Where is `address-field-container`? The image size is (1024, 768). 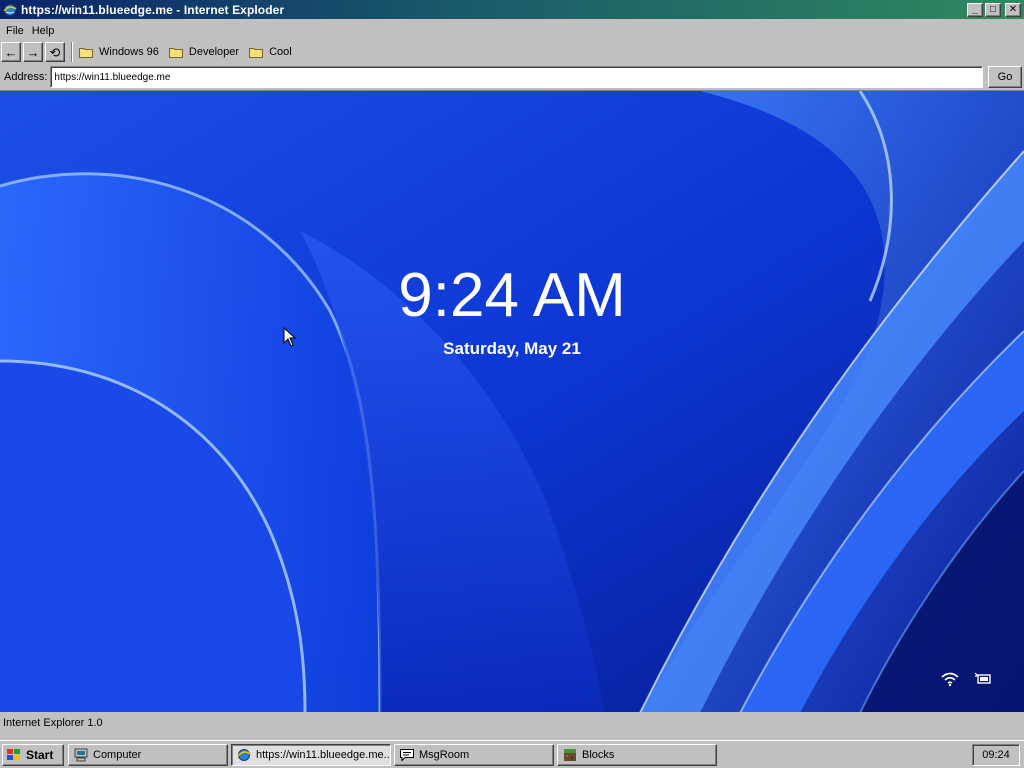 address-field-container is located at coordinates (516, 77).